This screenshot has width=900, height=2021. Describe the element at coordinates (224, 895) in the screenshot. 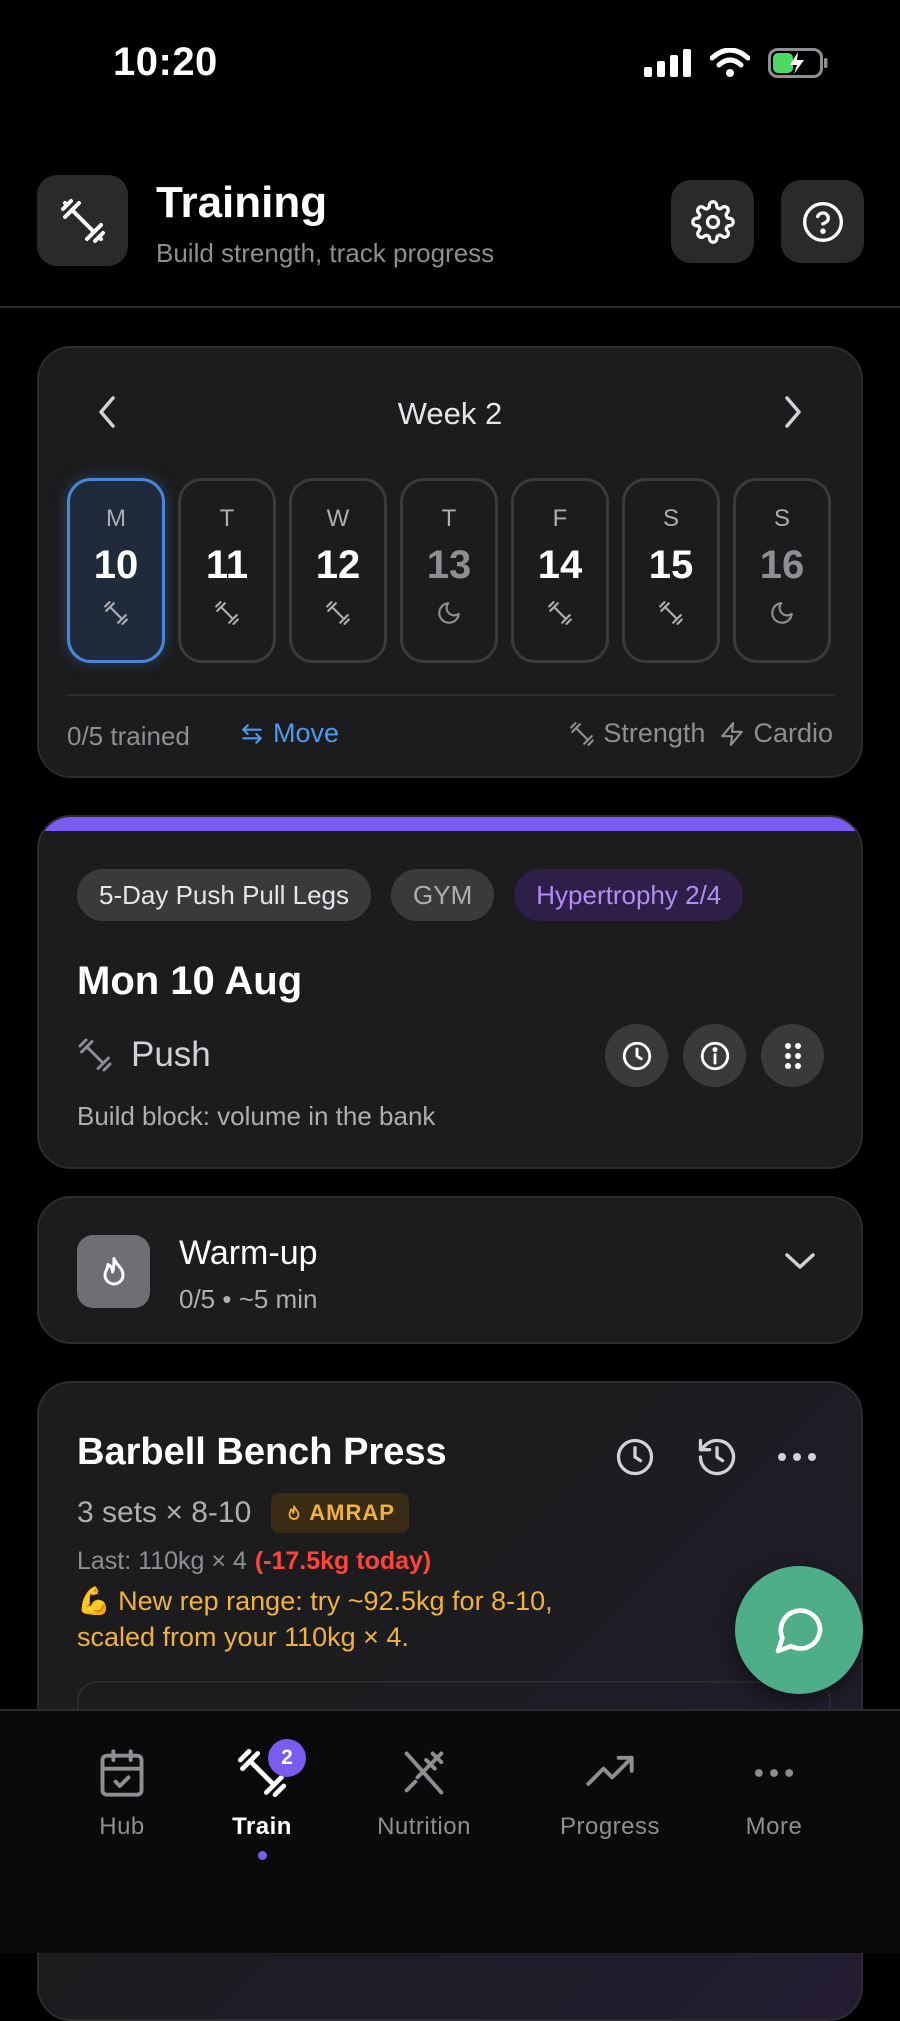

I see `program-tag: 5-Day Push Pull Legs` at that location.